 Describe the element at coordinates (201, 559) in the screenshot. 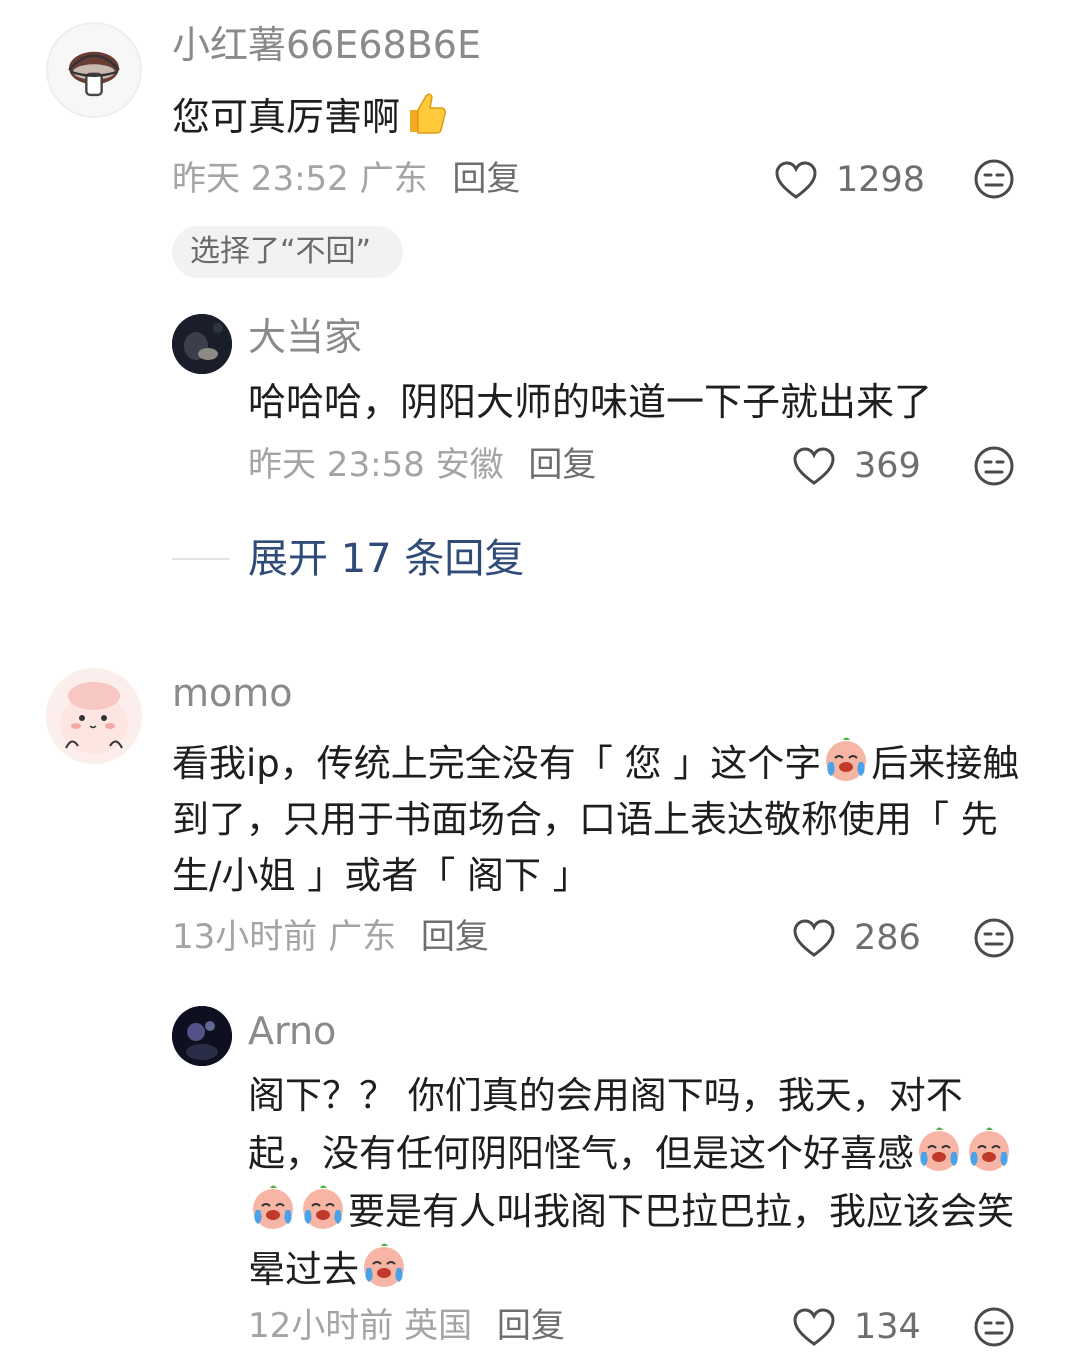

I see `divider` at that location.